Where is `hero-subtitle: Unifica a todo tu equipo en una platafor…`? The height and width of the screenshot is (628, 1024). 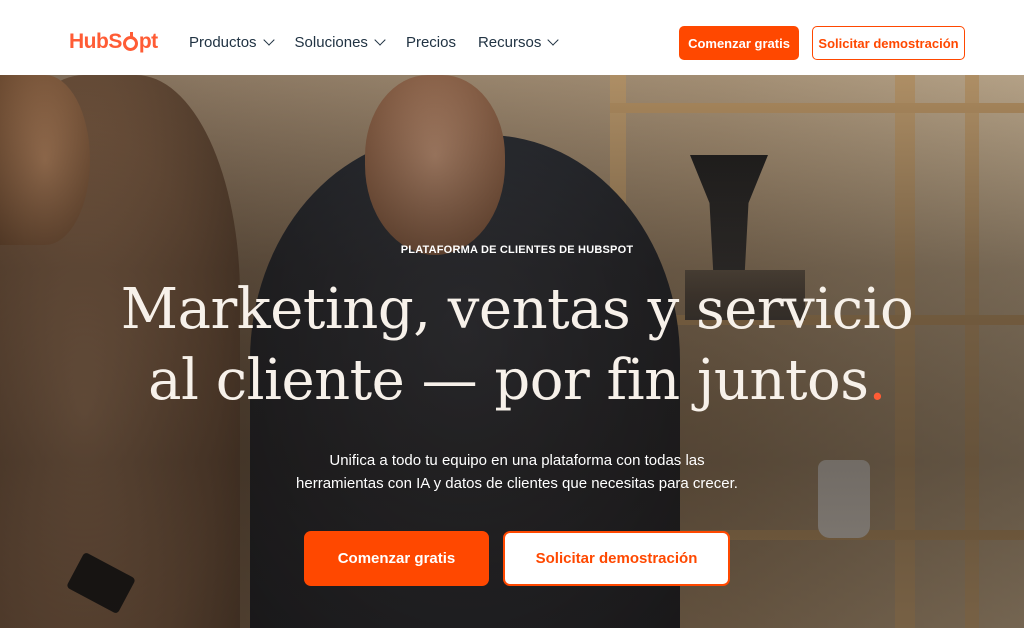 hero-subtitle: Unifica a todo tu equipo en una platafor… is located at coordinates (512, 472).